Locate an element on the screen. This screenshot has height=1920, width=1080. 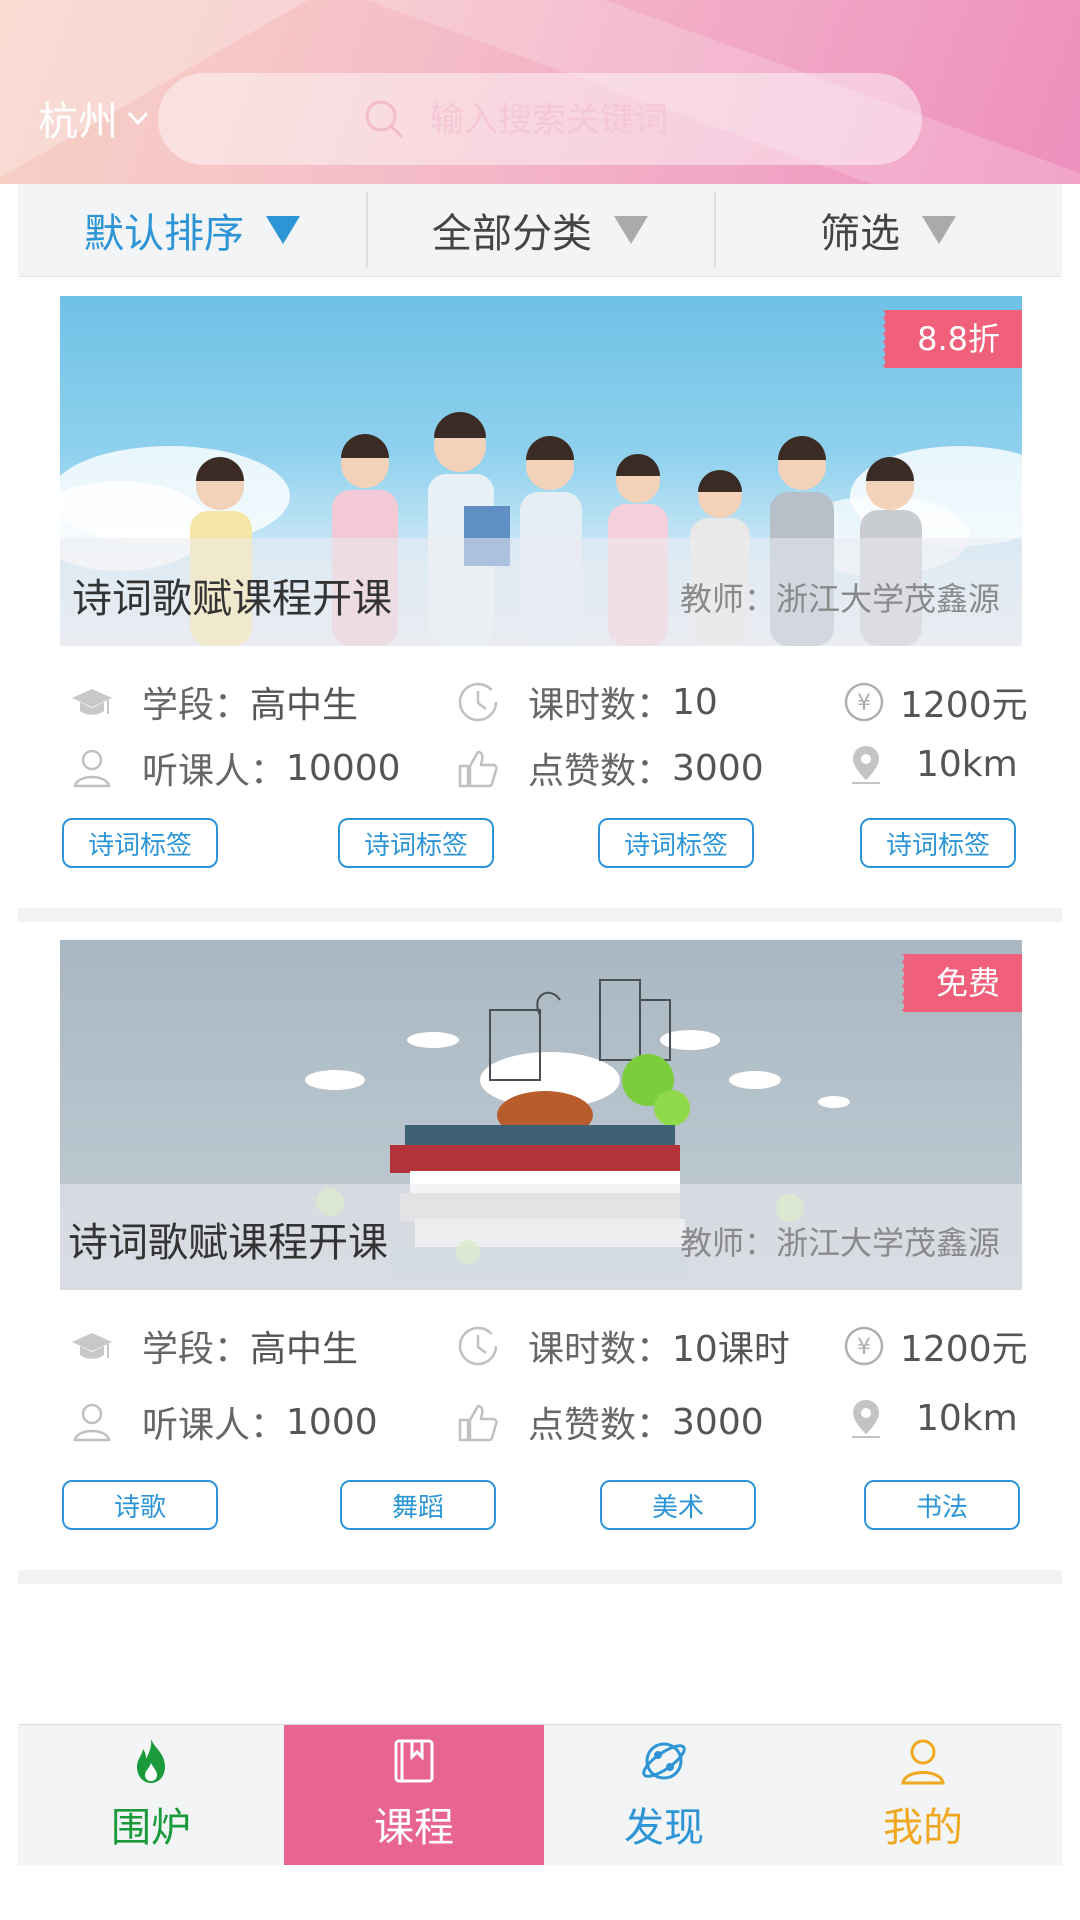
tab-weilu: 围炉 is located at coordinates (151, 1795).